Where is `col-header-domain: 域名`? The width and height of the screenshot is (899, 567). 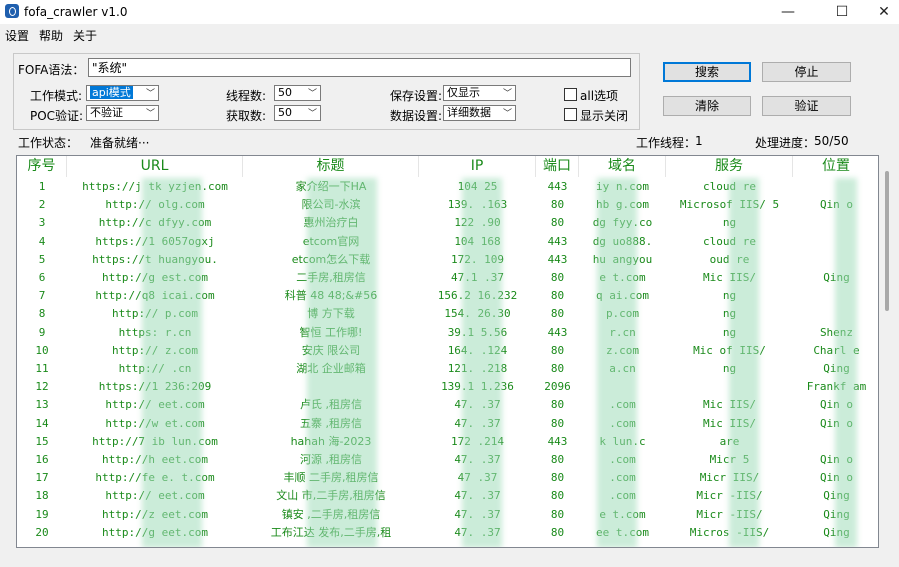 col-header-domain: 域名 is located at coordinates (622, 166).